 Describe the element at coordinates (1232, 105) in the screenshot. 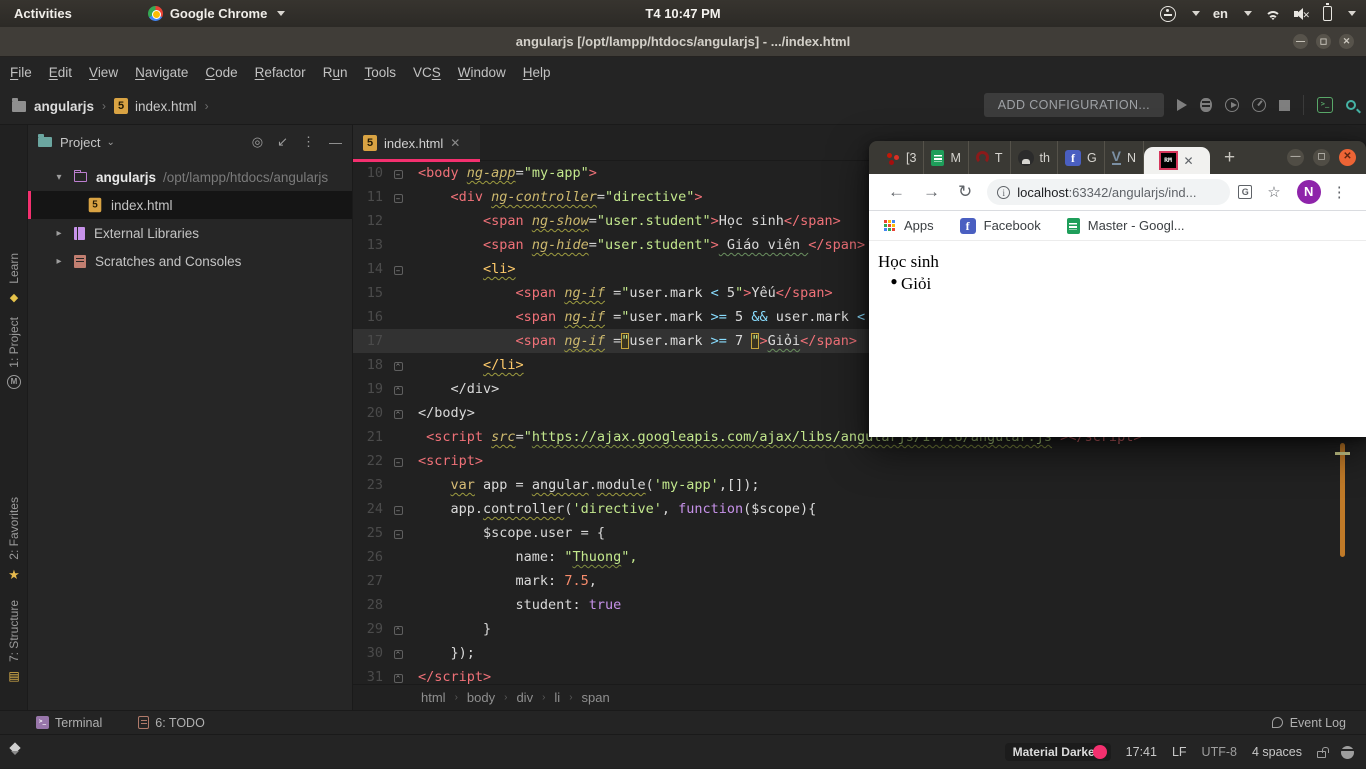

I see `run-coverage-icon` at that location.